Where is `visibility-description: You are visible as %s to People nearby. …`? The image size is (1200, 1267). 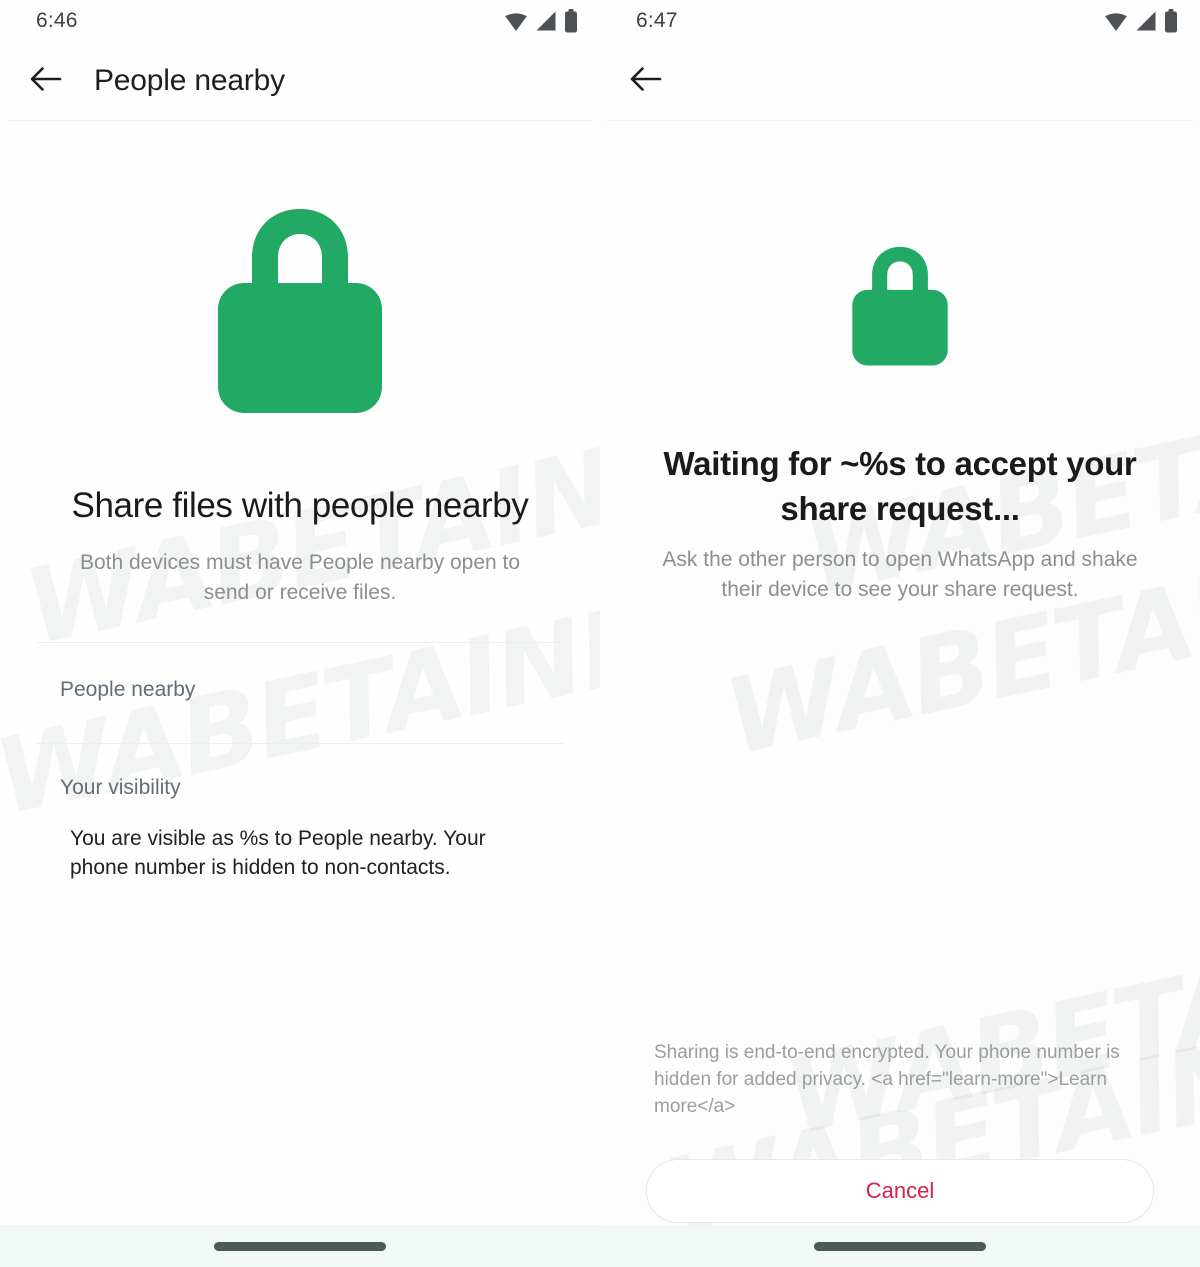 visibility-description: You are visible as %s to People nearby. … is located at coordinates (278, 853).